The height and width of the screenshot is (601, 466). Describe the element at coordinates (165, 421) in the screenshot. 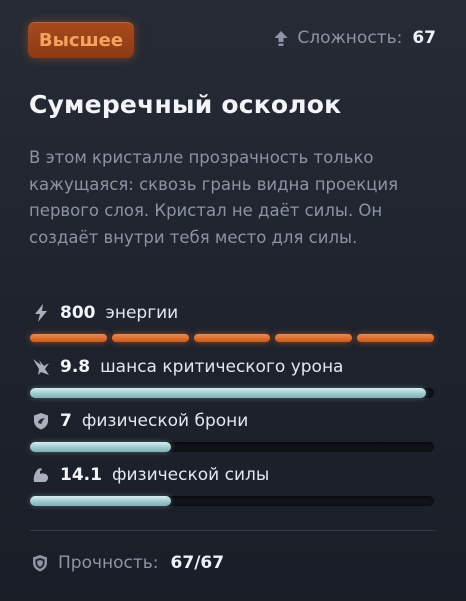

I see `stat-armor-label: физической брони` at that location.